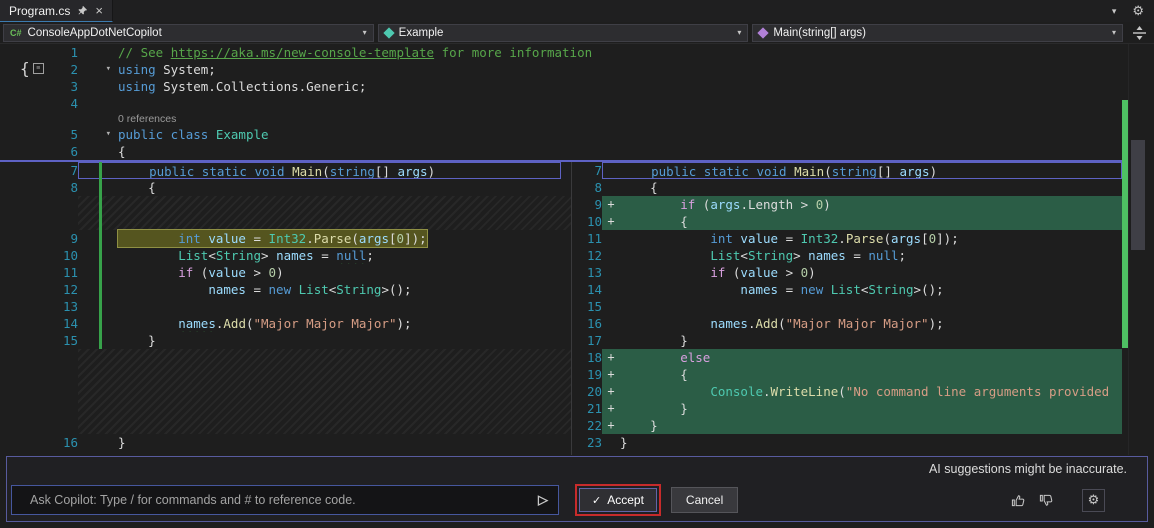 This screenshot has width=1154, height=528. What do you see at coordinates (270, 500) in the screenshot?
I see `copilot-input` at bounding box center [270, 500].